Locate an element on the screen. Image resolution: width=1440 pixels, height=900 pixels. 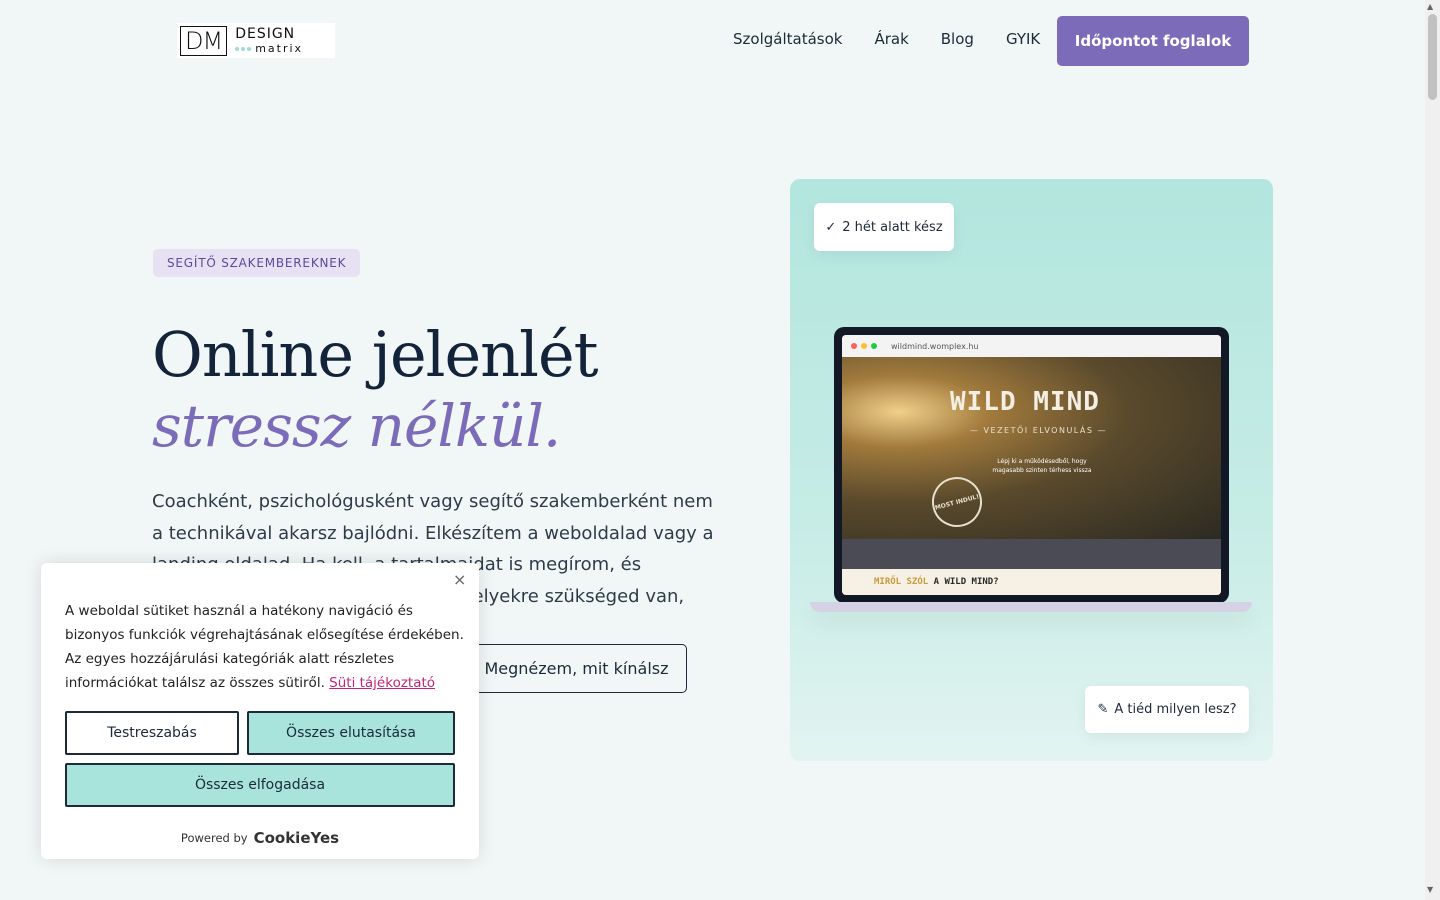
logo: DM DESIGN matrix is located at coordinates (256, 40).